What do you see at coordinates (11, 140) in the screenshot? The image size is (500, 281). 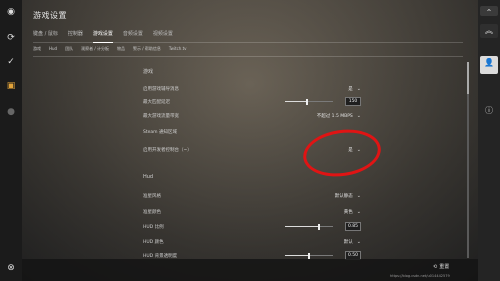 I see `left-rail: ◉ ⟳ ✓ ▣ ● ⊗` at bounding box center [11, 140].